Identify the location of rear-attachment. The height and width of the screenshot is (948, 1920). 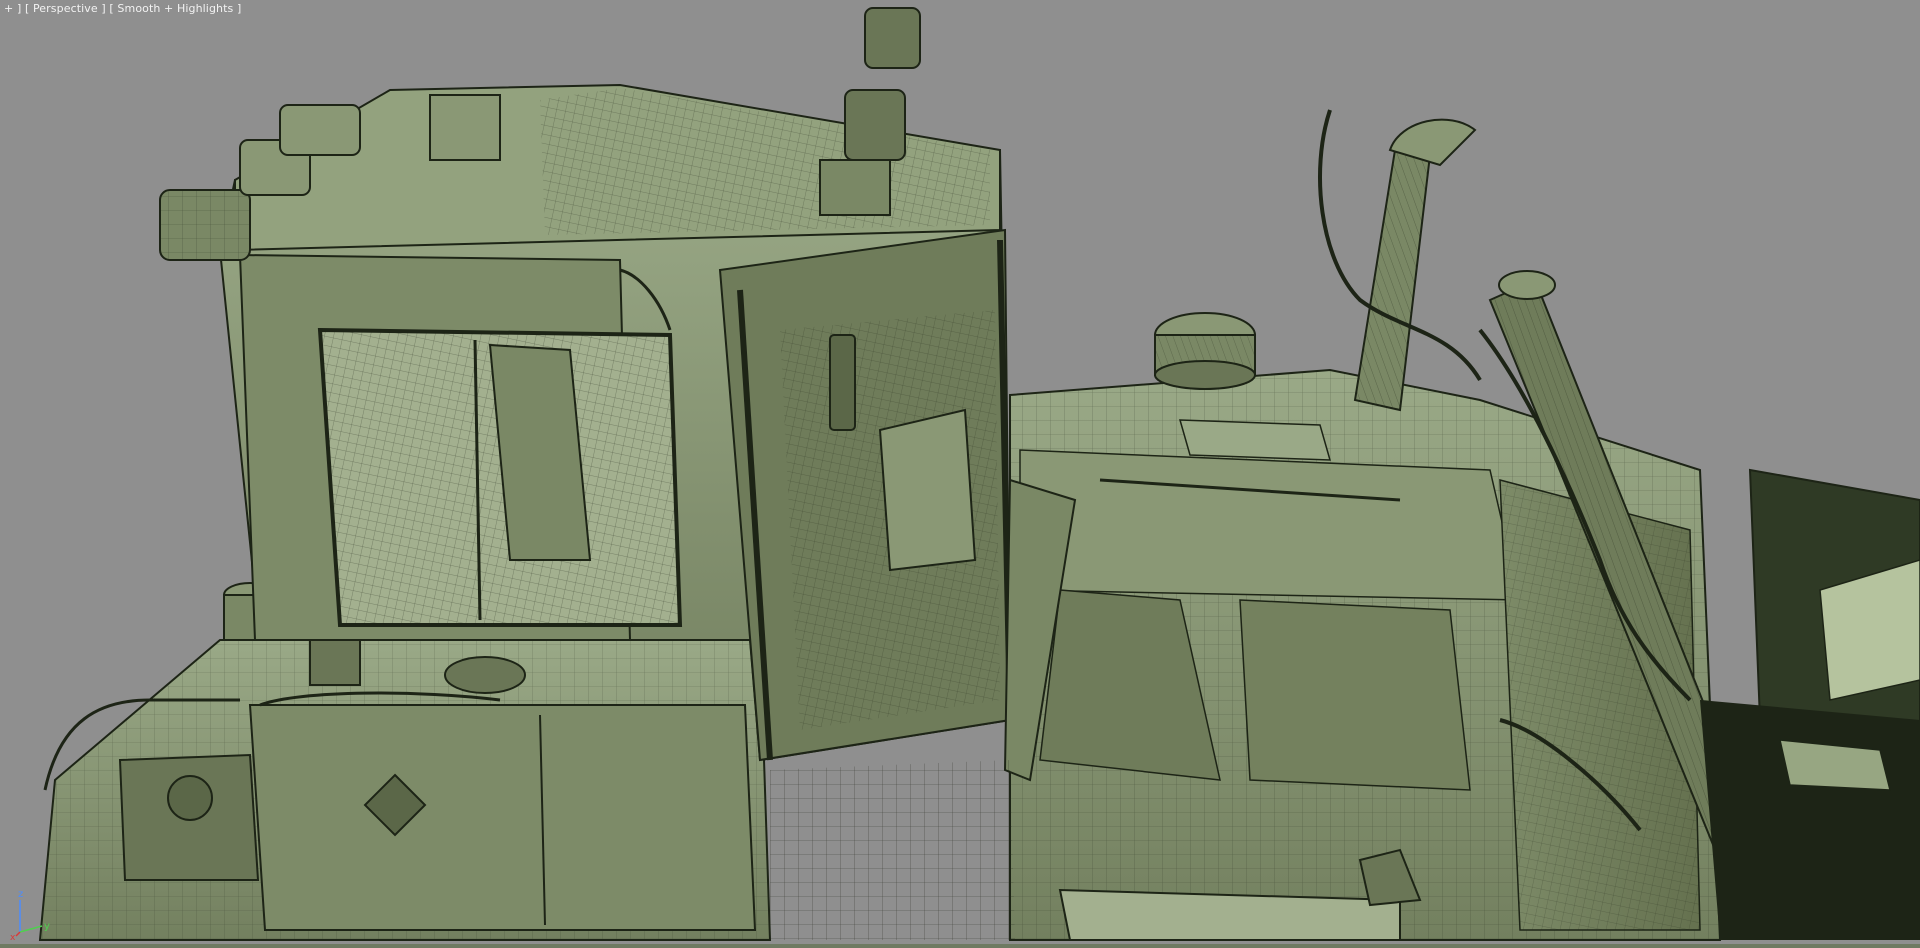
(1810, 704).